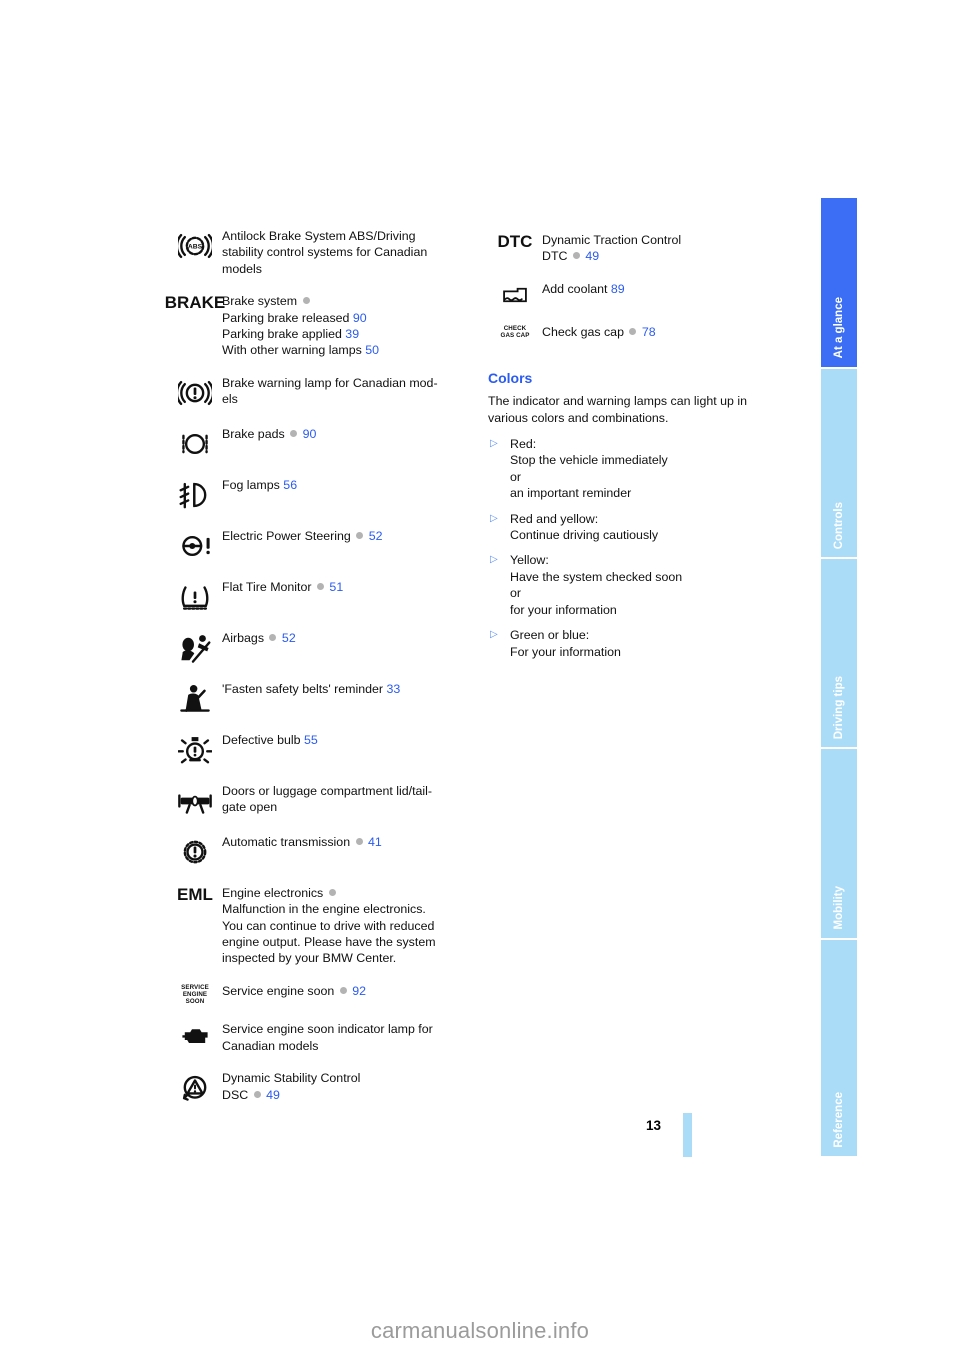 The height and width of the screenshot is (1358, 960). I want to click on description-text: Brake system, so click(261, 301).